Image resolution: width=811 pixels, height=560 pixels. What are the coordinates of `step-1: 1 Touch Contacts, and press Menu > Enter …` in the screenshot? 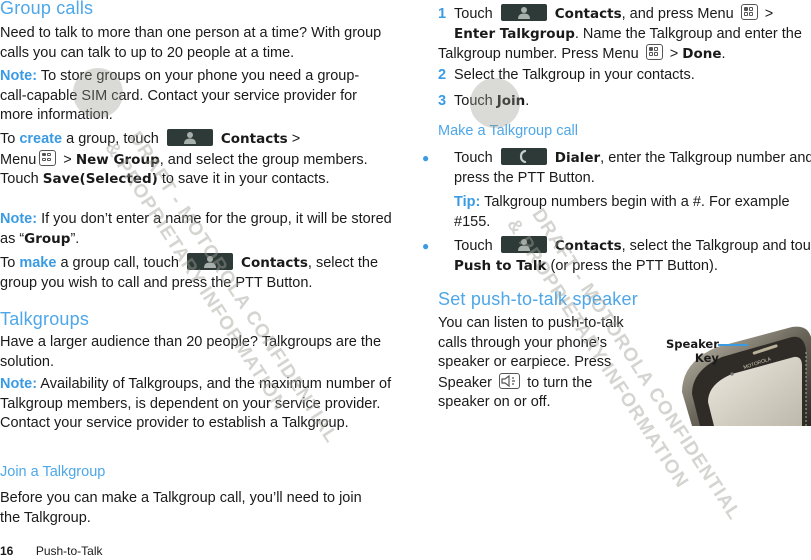 It's located at (620, 33).